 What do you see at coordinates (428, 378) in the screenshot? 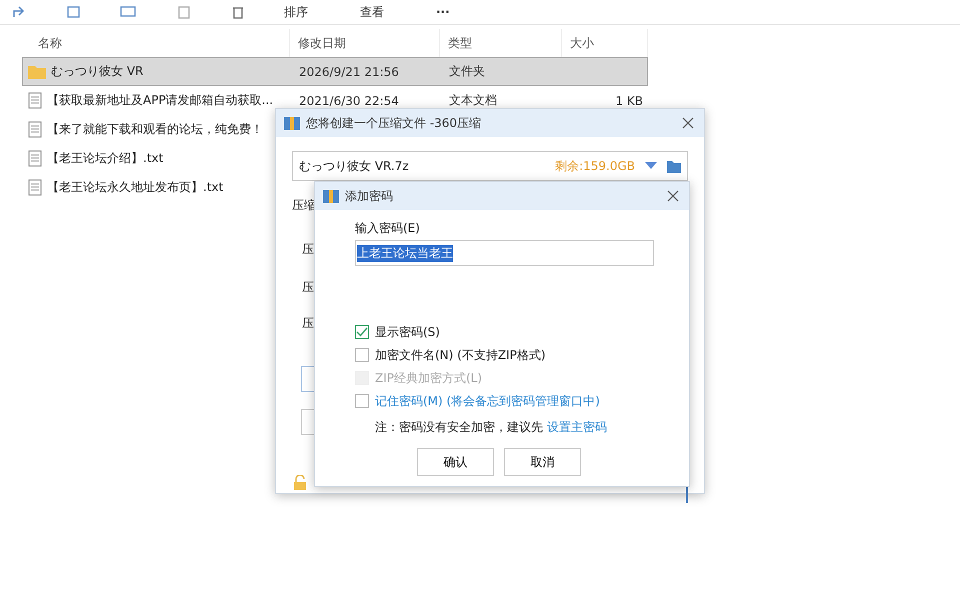
I see `checkbox-label: ZIP经典加密方式(L)` at bounding box center [428, 378].